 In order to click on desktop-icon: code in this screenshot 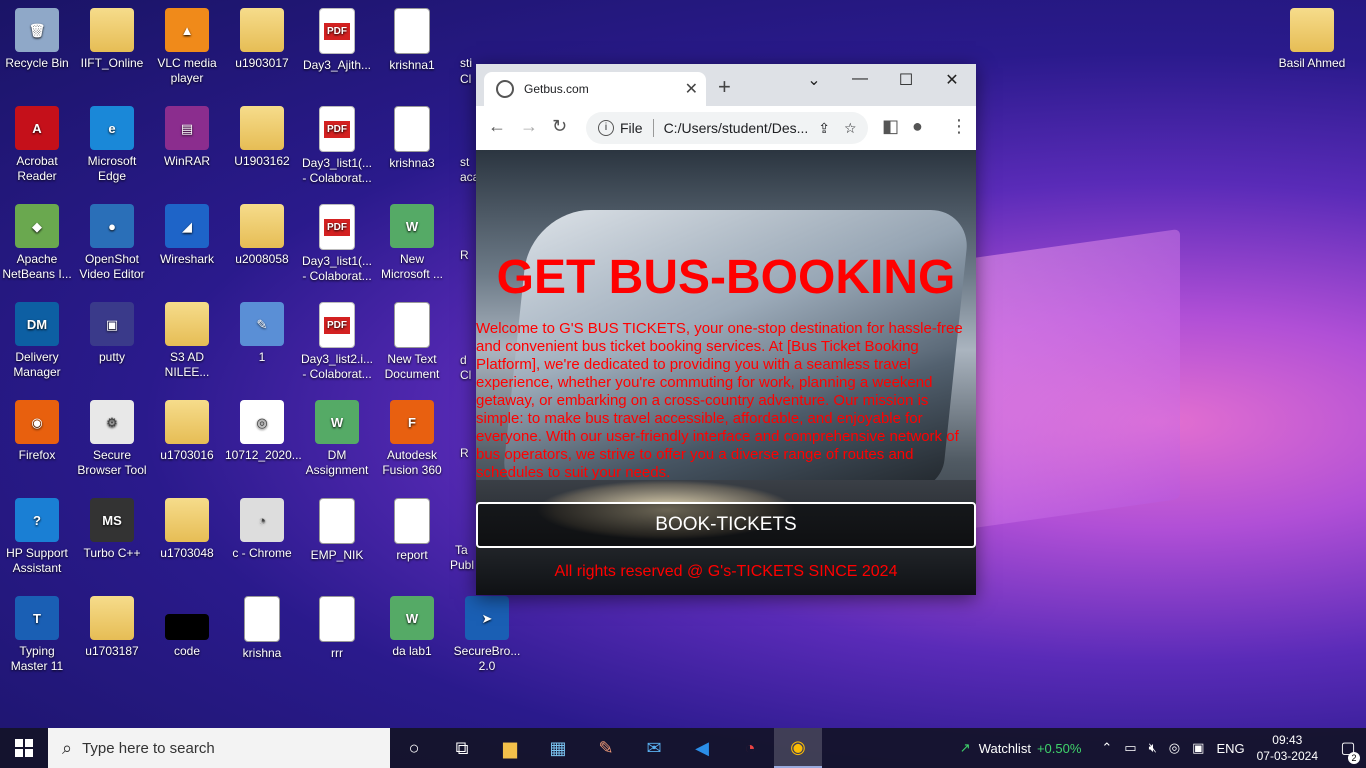, I will do `click(187, 627)`.